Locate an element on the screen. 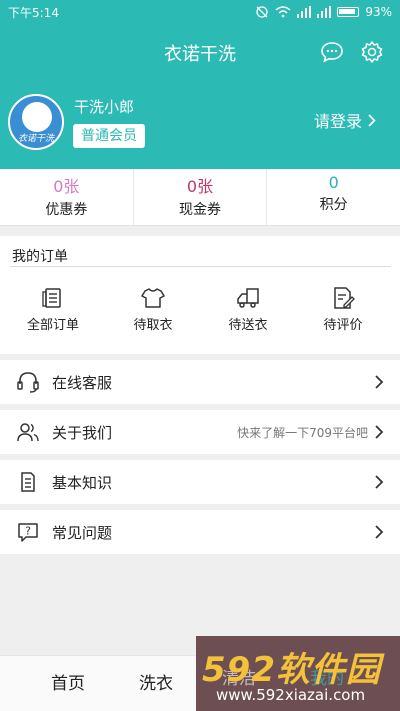  account-stats: 0张 优惠券 0张 现金券 0 积分 is located at coordinates (200, 197).